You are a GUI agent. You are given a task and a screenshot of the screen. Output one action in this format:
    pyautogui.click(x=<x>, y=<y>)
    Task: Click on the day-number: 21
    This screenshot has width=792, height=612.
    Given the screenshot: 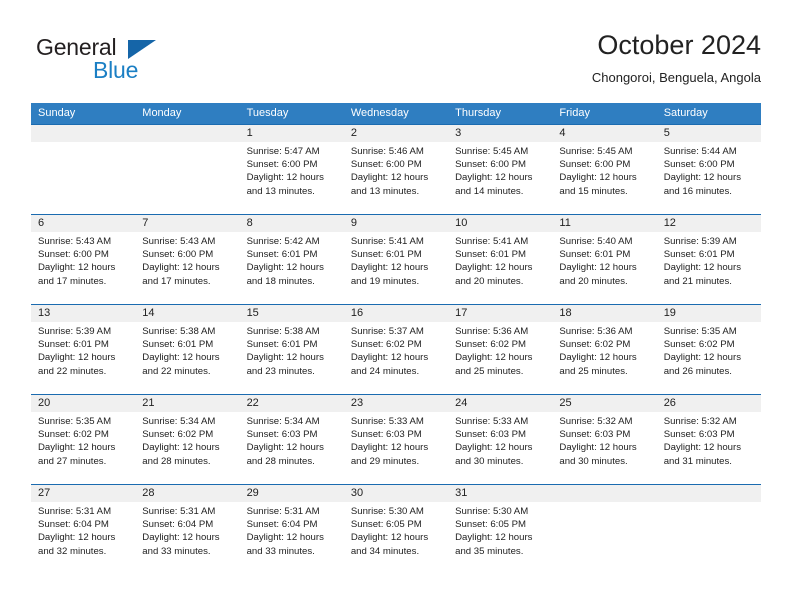 What is the action you would take?
    pyautogui.click(x=148, y=403)
    